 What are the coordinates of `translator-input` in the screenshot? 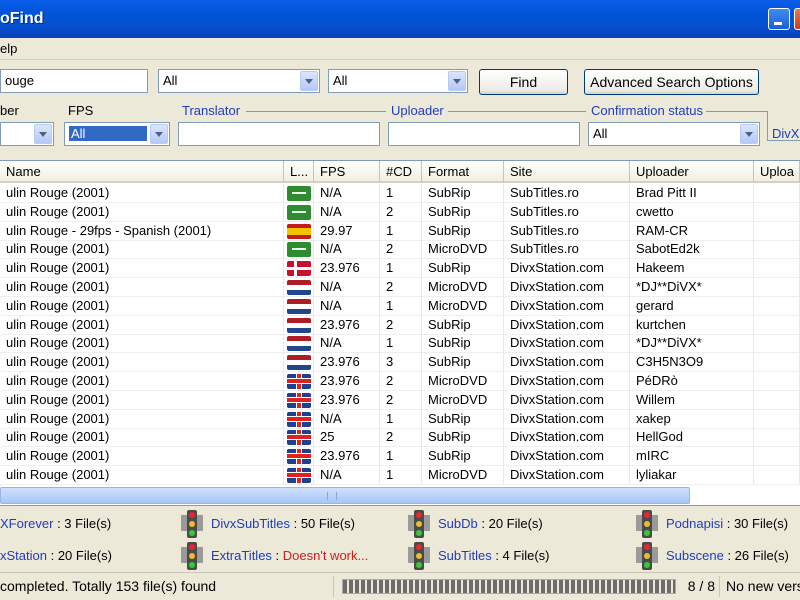 It's located at (279, 134).